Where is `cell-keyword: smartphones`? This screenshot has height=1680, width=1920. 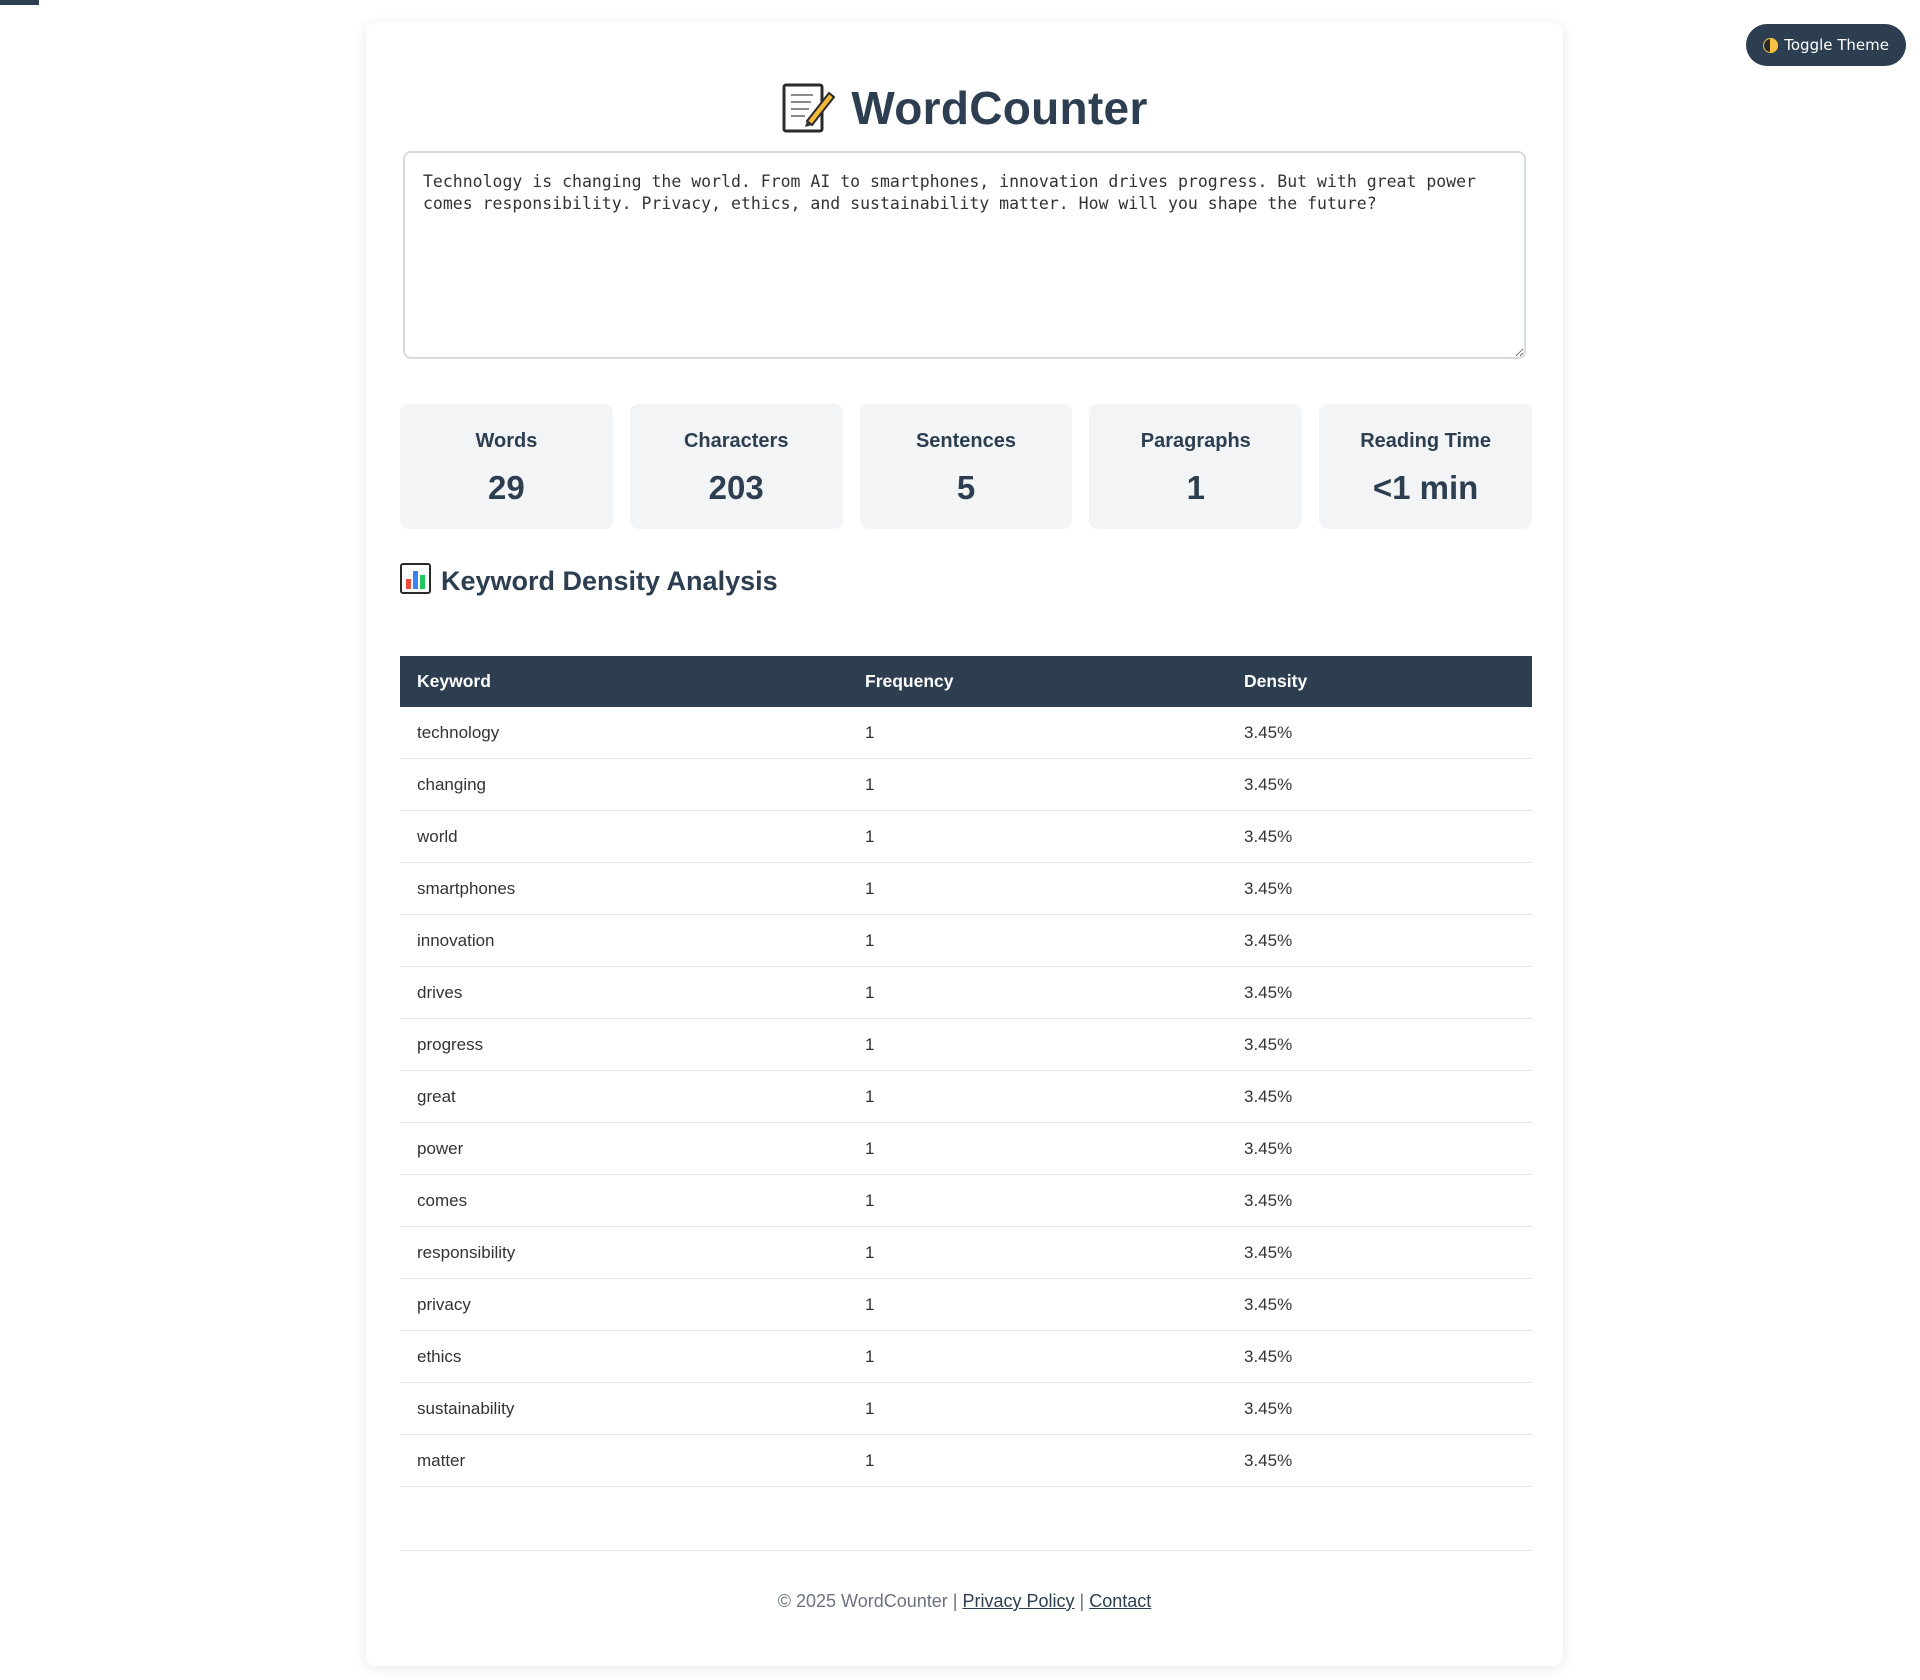 cell-keyword: smartphones is located at coordinates (624, 888).